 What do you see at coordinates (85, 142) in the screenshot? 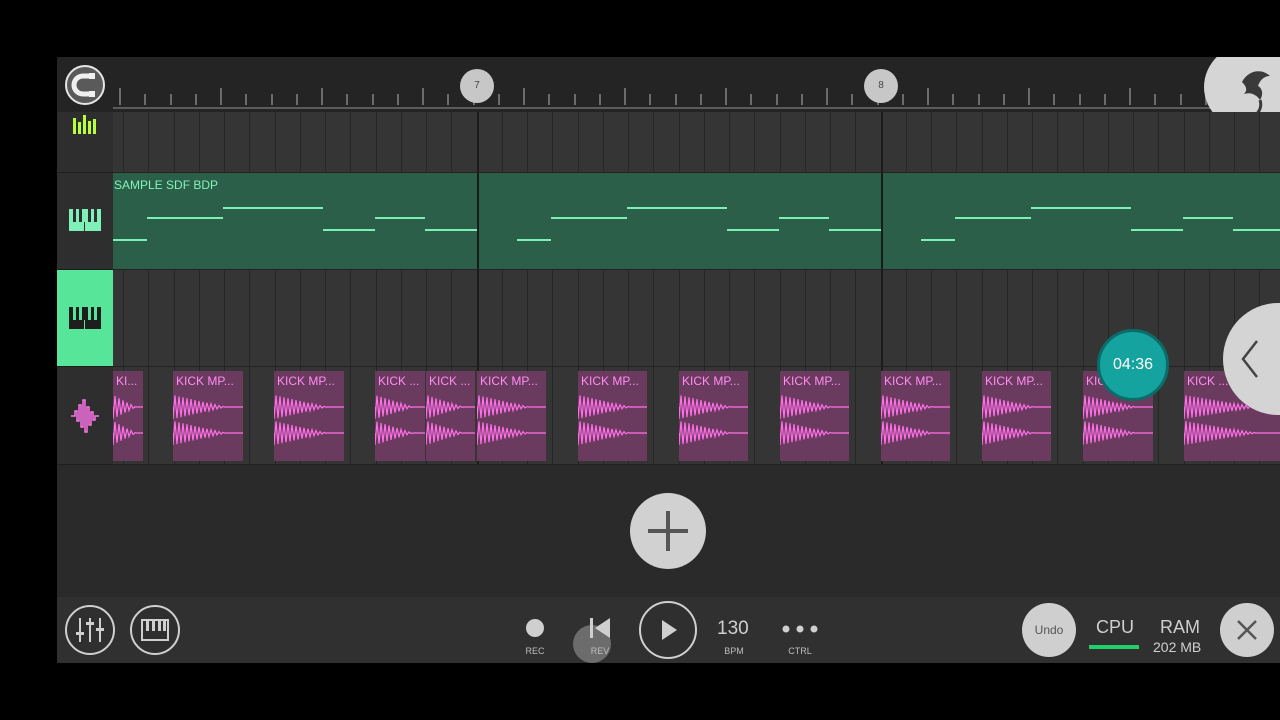
I see `sidebar-track-automation` at bounding box center [85, 142].